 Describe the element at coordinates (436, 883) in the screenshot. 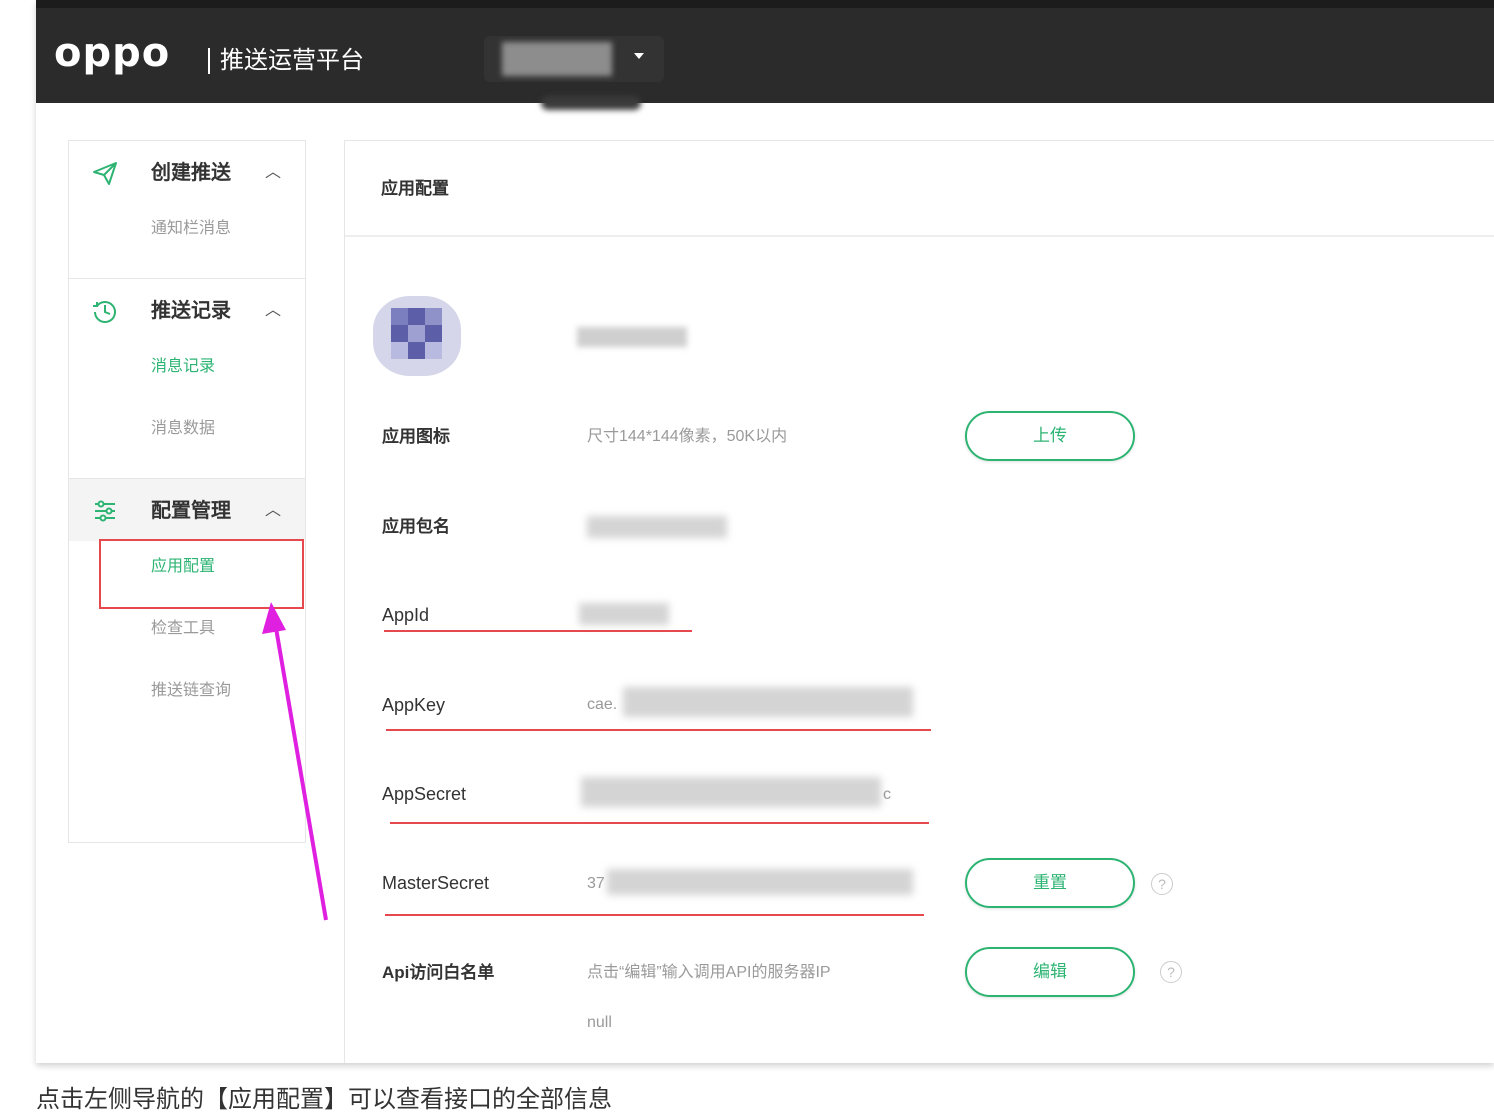

I see `mastersecret-label: MasterSecret` at that location.